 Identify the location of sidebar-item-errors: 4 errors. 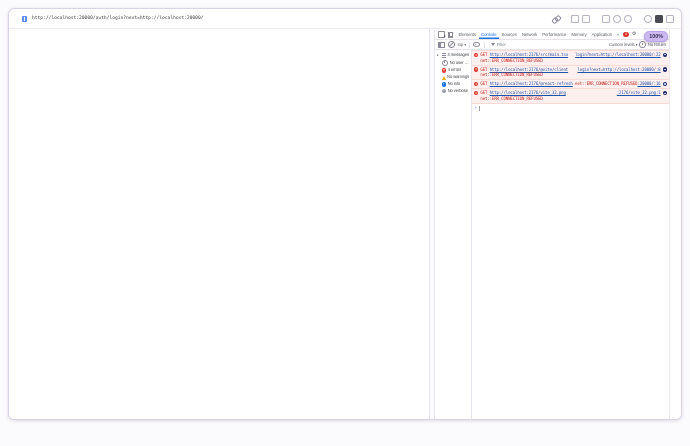
(453, 70).